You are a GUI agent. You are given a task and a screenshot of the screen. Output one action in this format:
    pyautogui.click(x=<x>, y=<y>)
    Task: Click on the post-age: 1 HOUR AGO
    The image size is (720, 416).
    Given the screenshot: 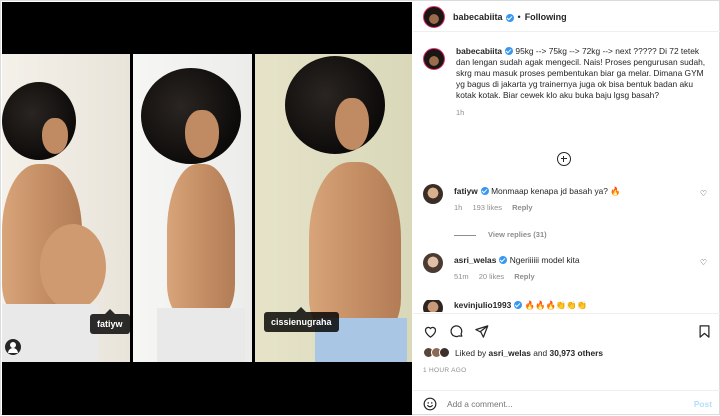 What is the action you would take?
    pyautogui.click(x=445, y=370)
    